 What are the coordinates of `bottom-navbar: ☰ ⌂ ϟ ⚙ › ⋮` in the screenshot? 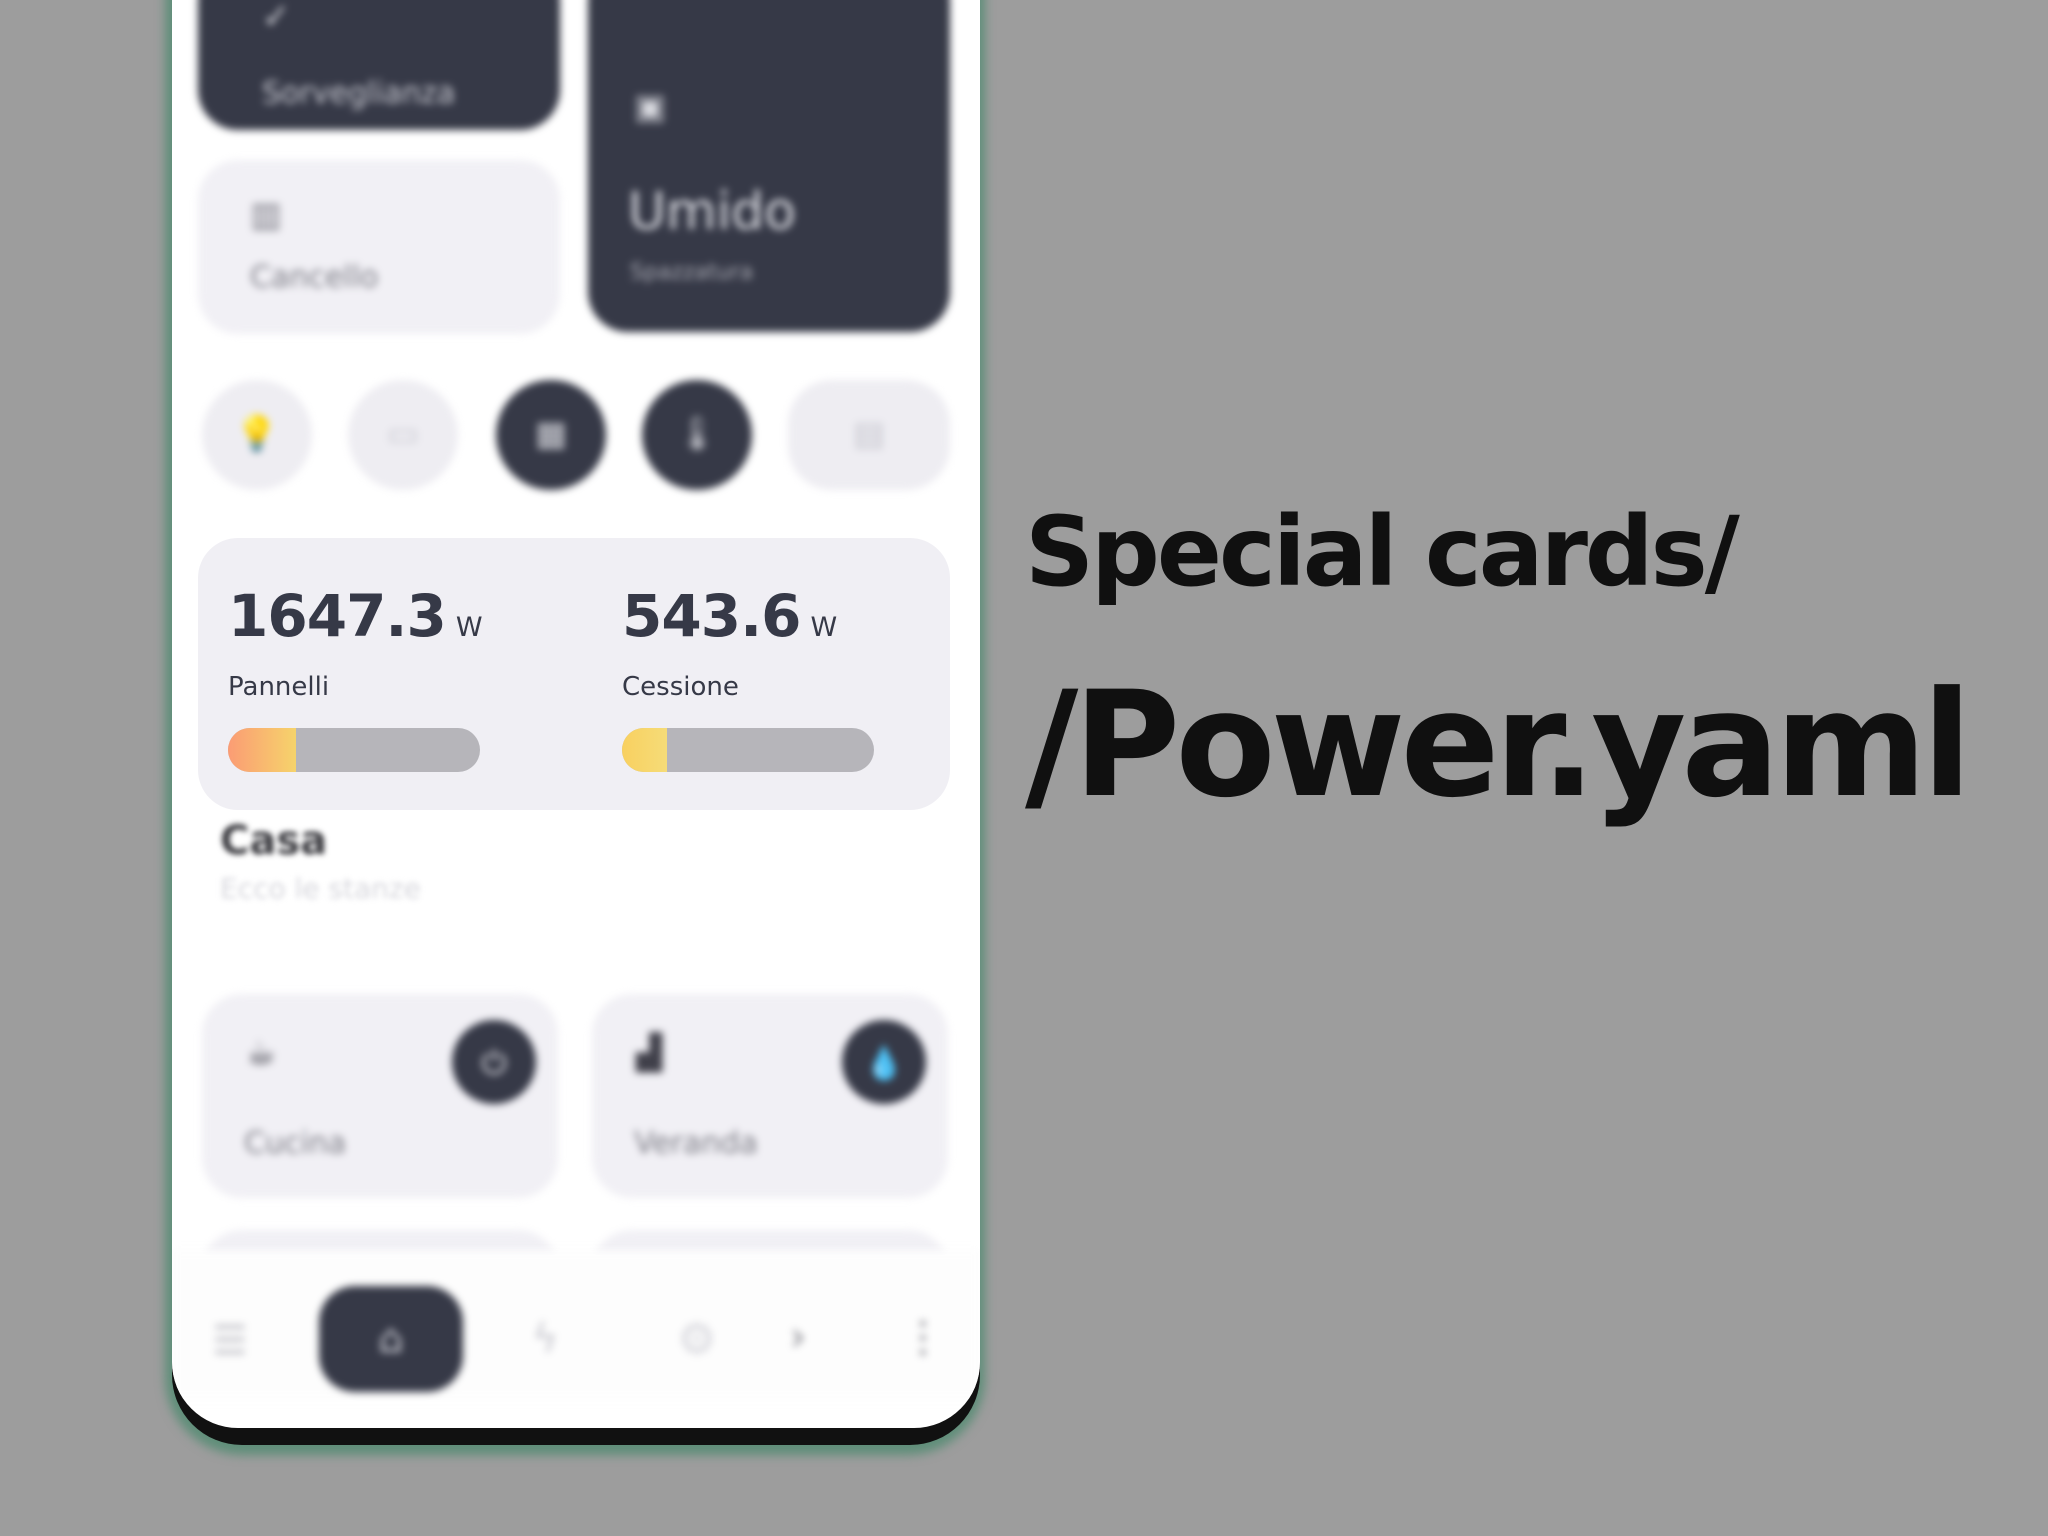 It's located at (576, 1325).